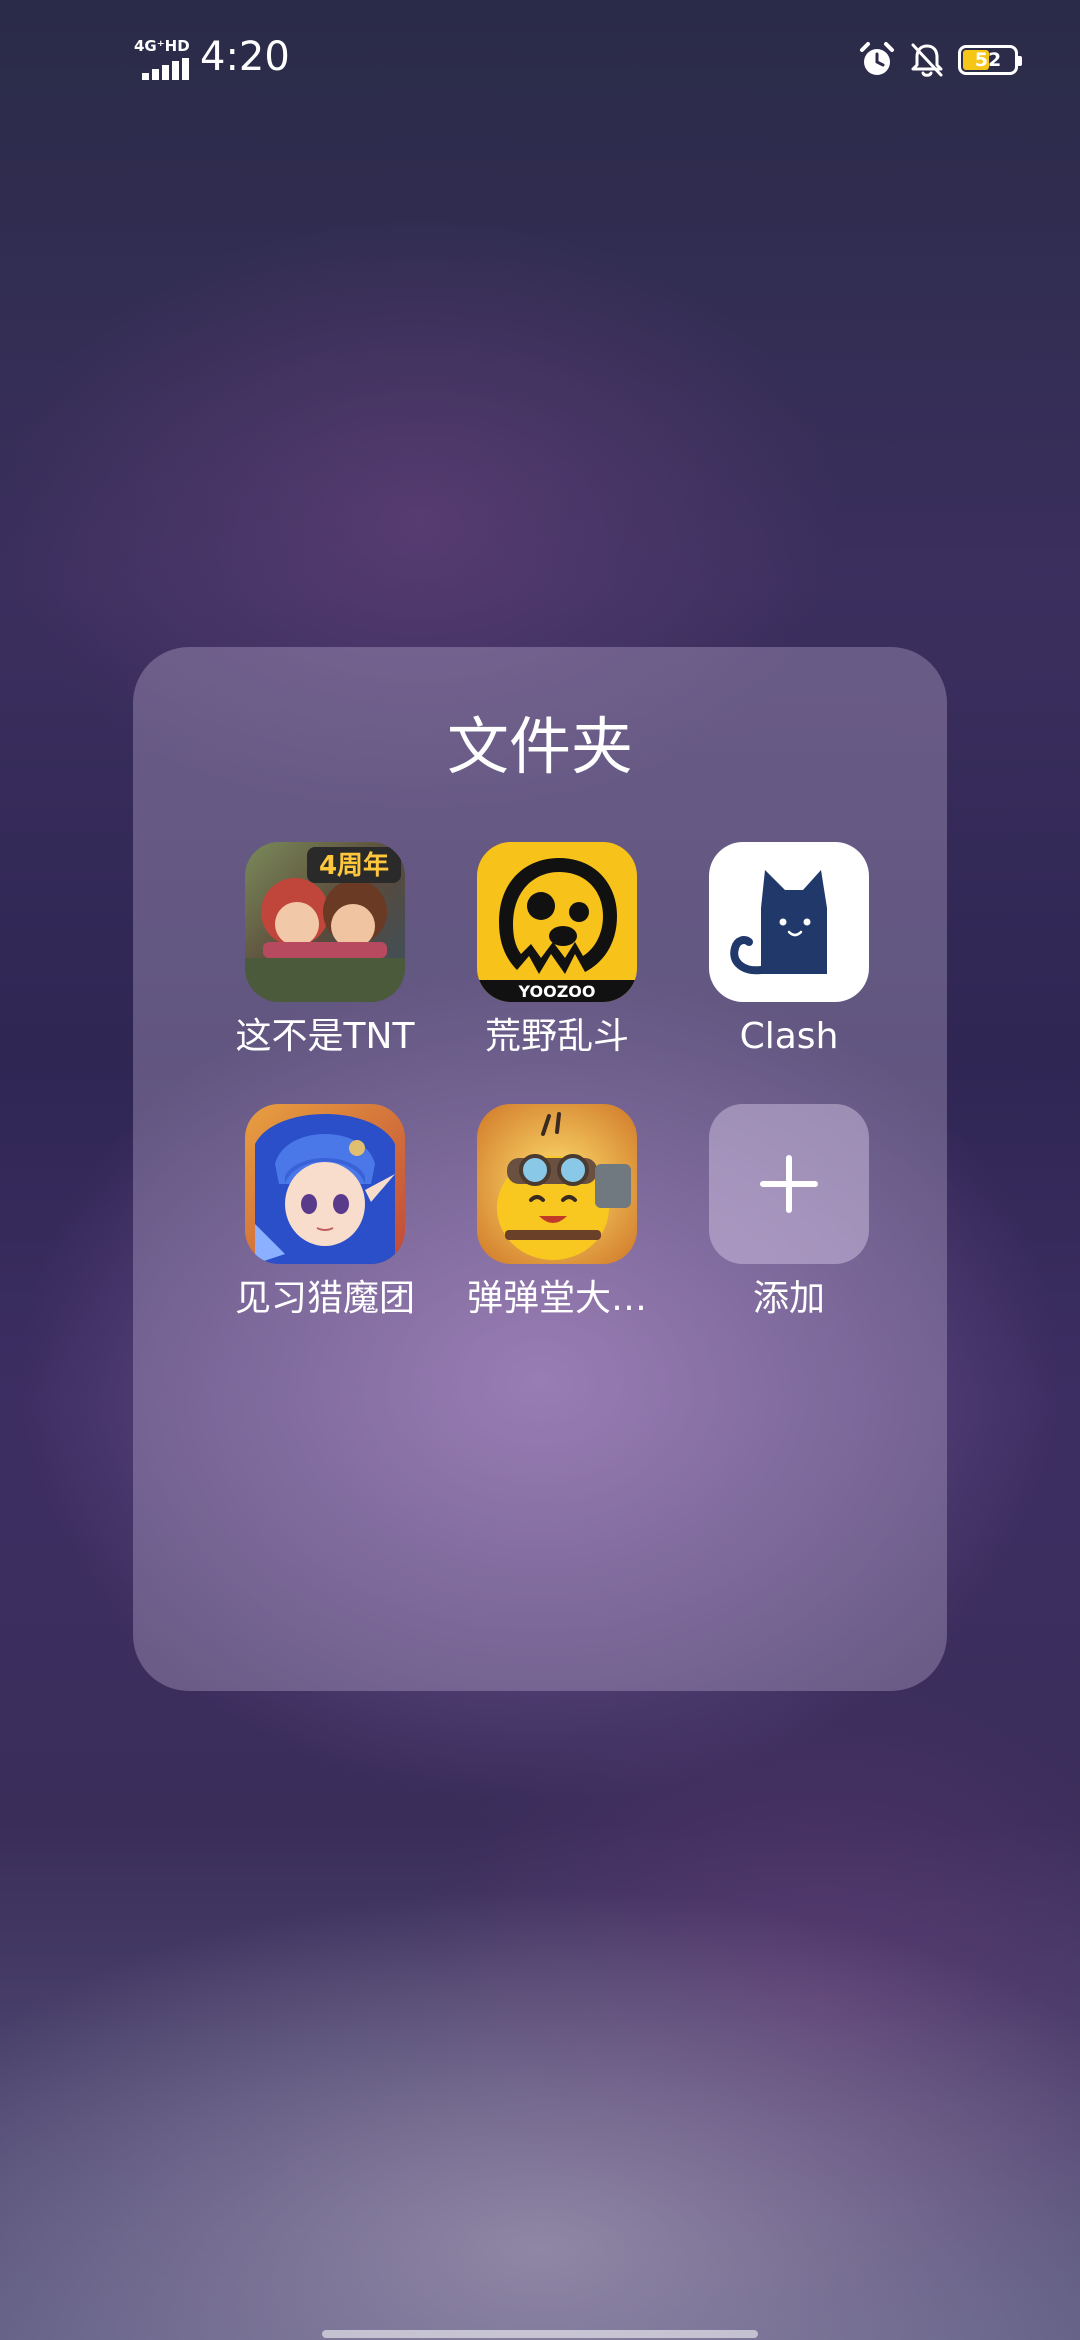 This screenshot has height=2340, width=1080. What do you see at coordinates (540, 747) in the screenshot?
I see `folder-title: 文件夹` at bounding box center [540, 747].